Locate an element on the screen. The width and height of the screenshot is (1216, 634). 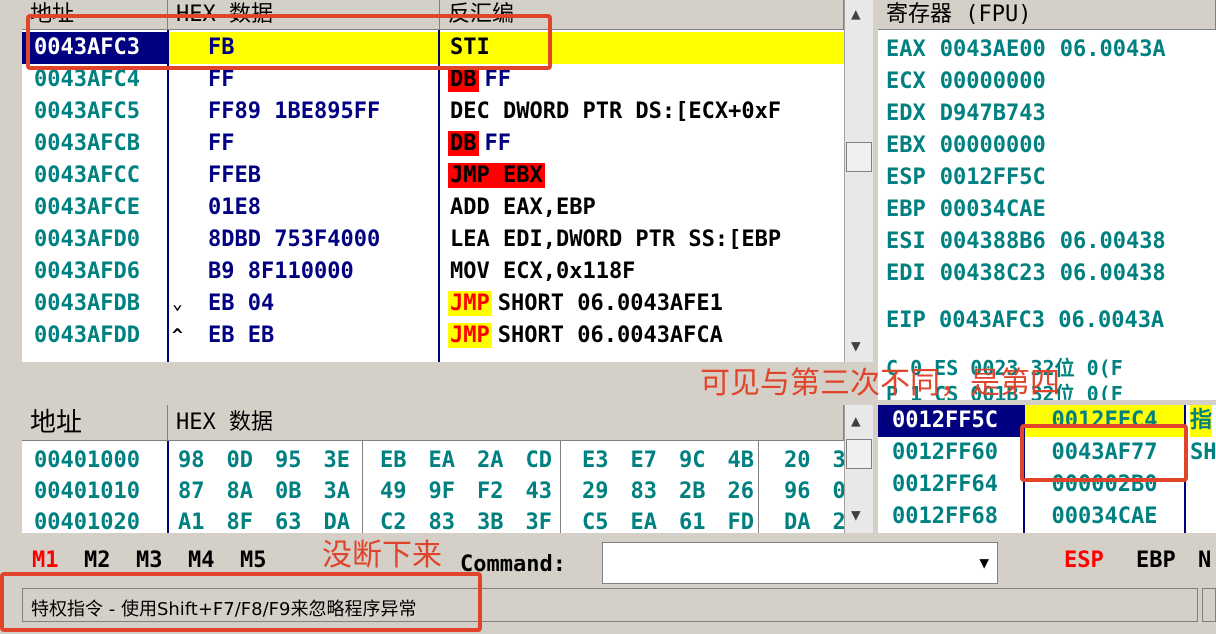
memory-tab-m3: M3 is located at coordinates (149, 560).